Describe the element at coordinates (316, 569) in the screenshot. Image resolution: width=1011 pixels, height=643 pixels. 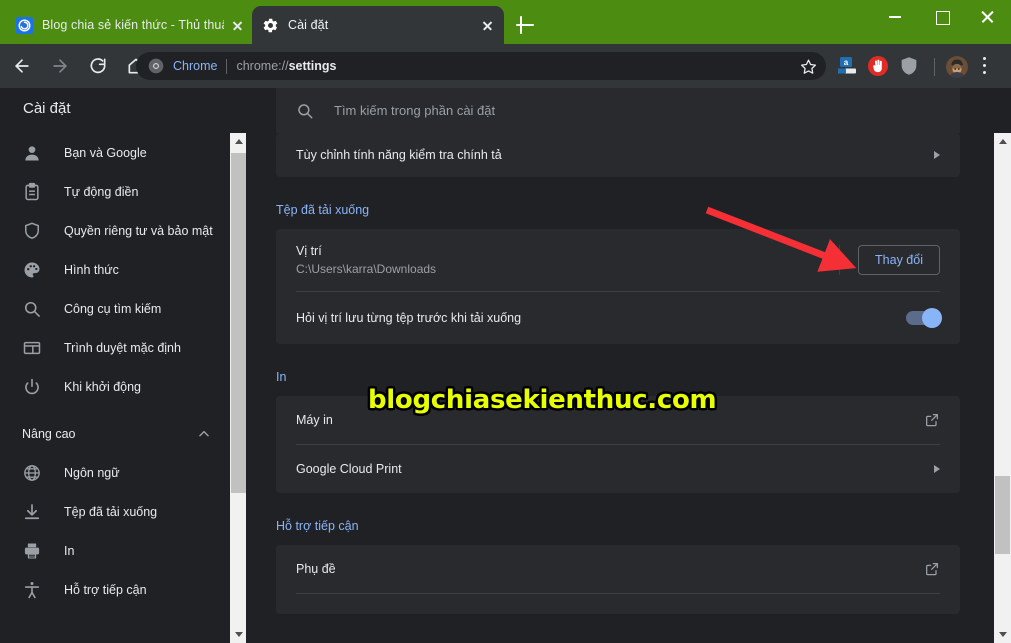
I see `captions-label: Phụ đề` at that location.